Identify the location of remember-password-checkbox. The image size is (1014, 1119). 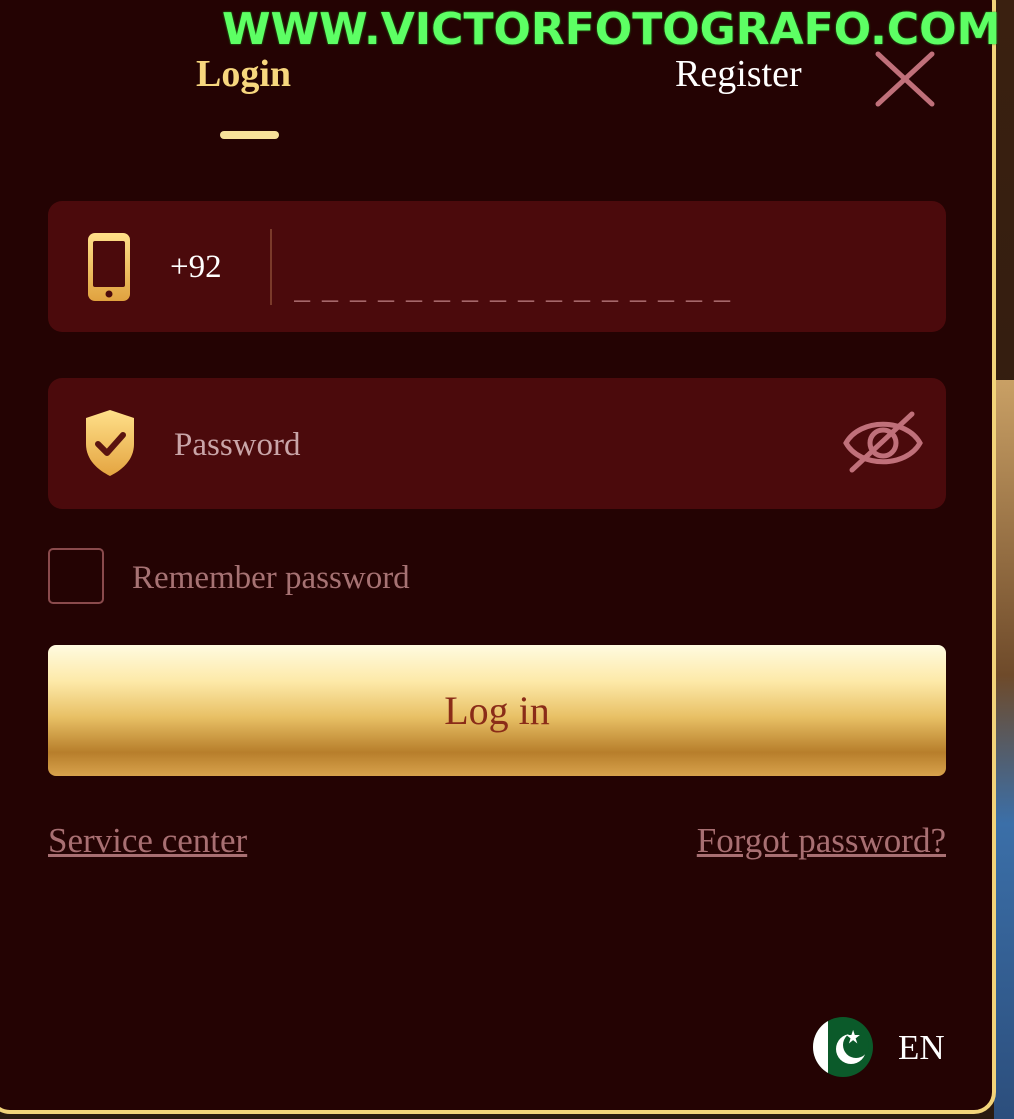
(76, 576).